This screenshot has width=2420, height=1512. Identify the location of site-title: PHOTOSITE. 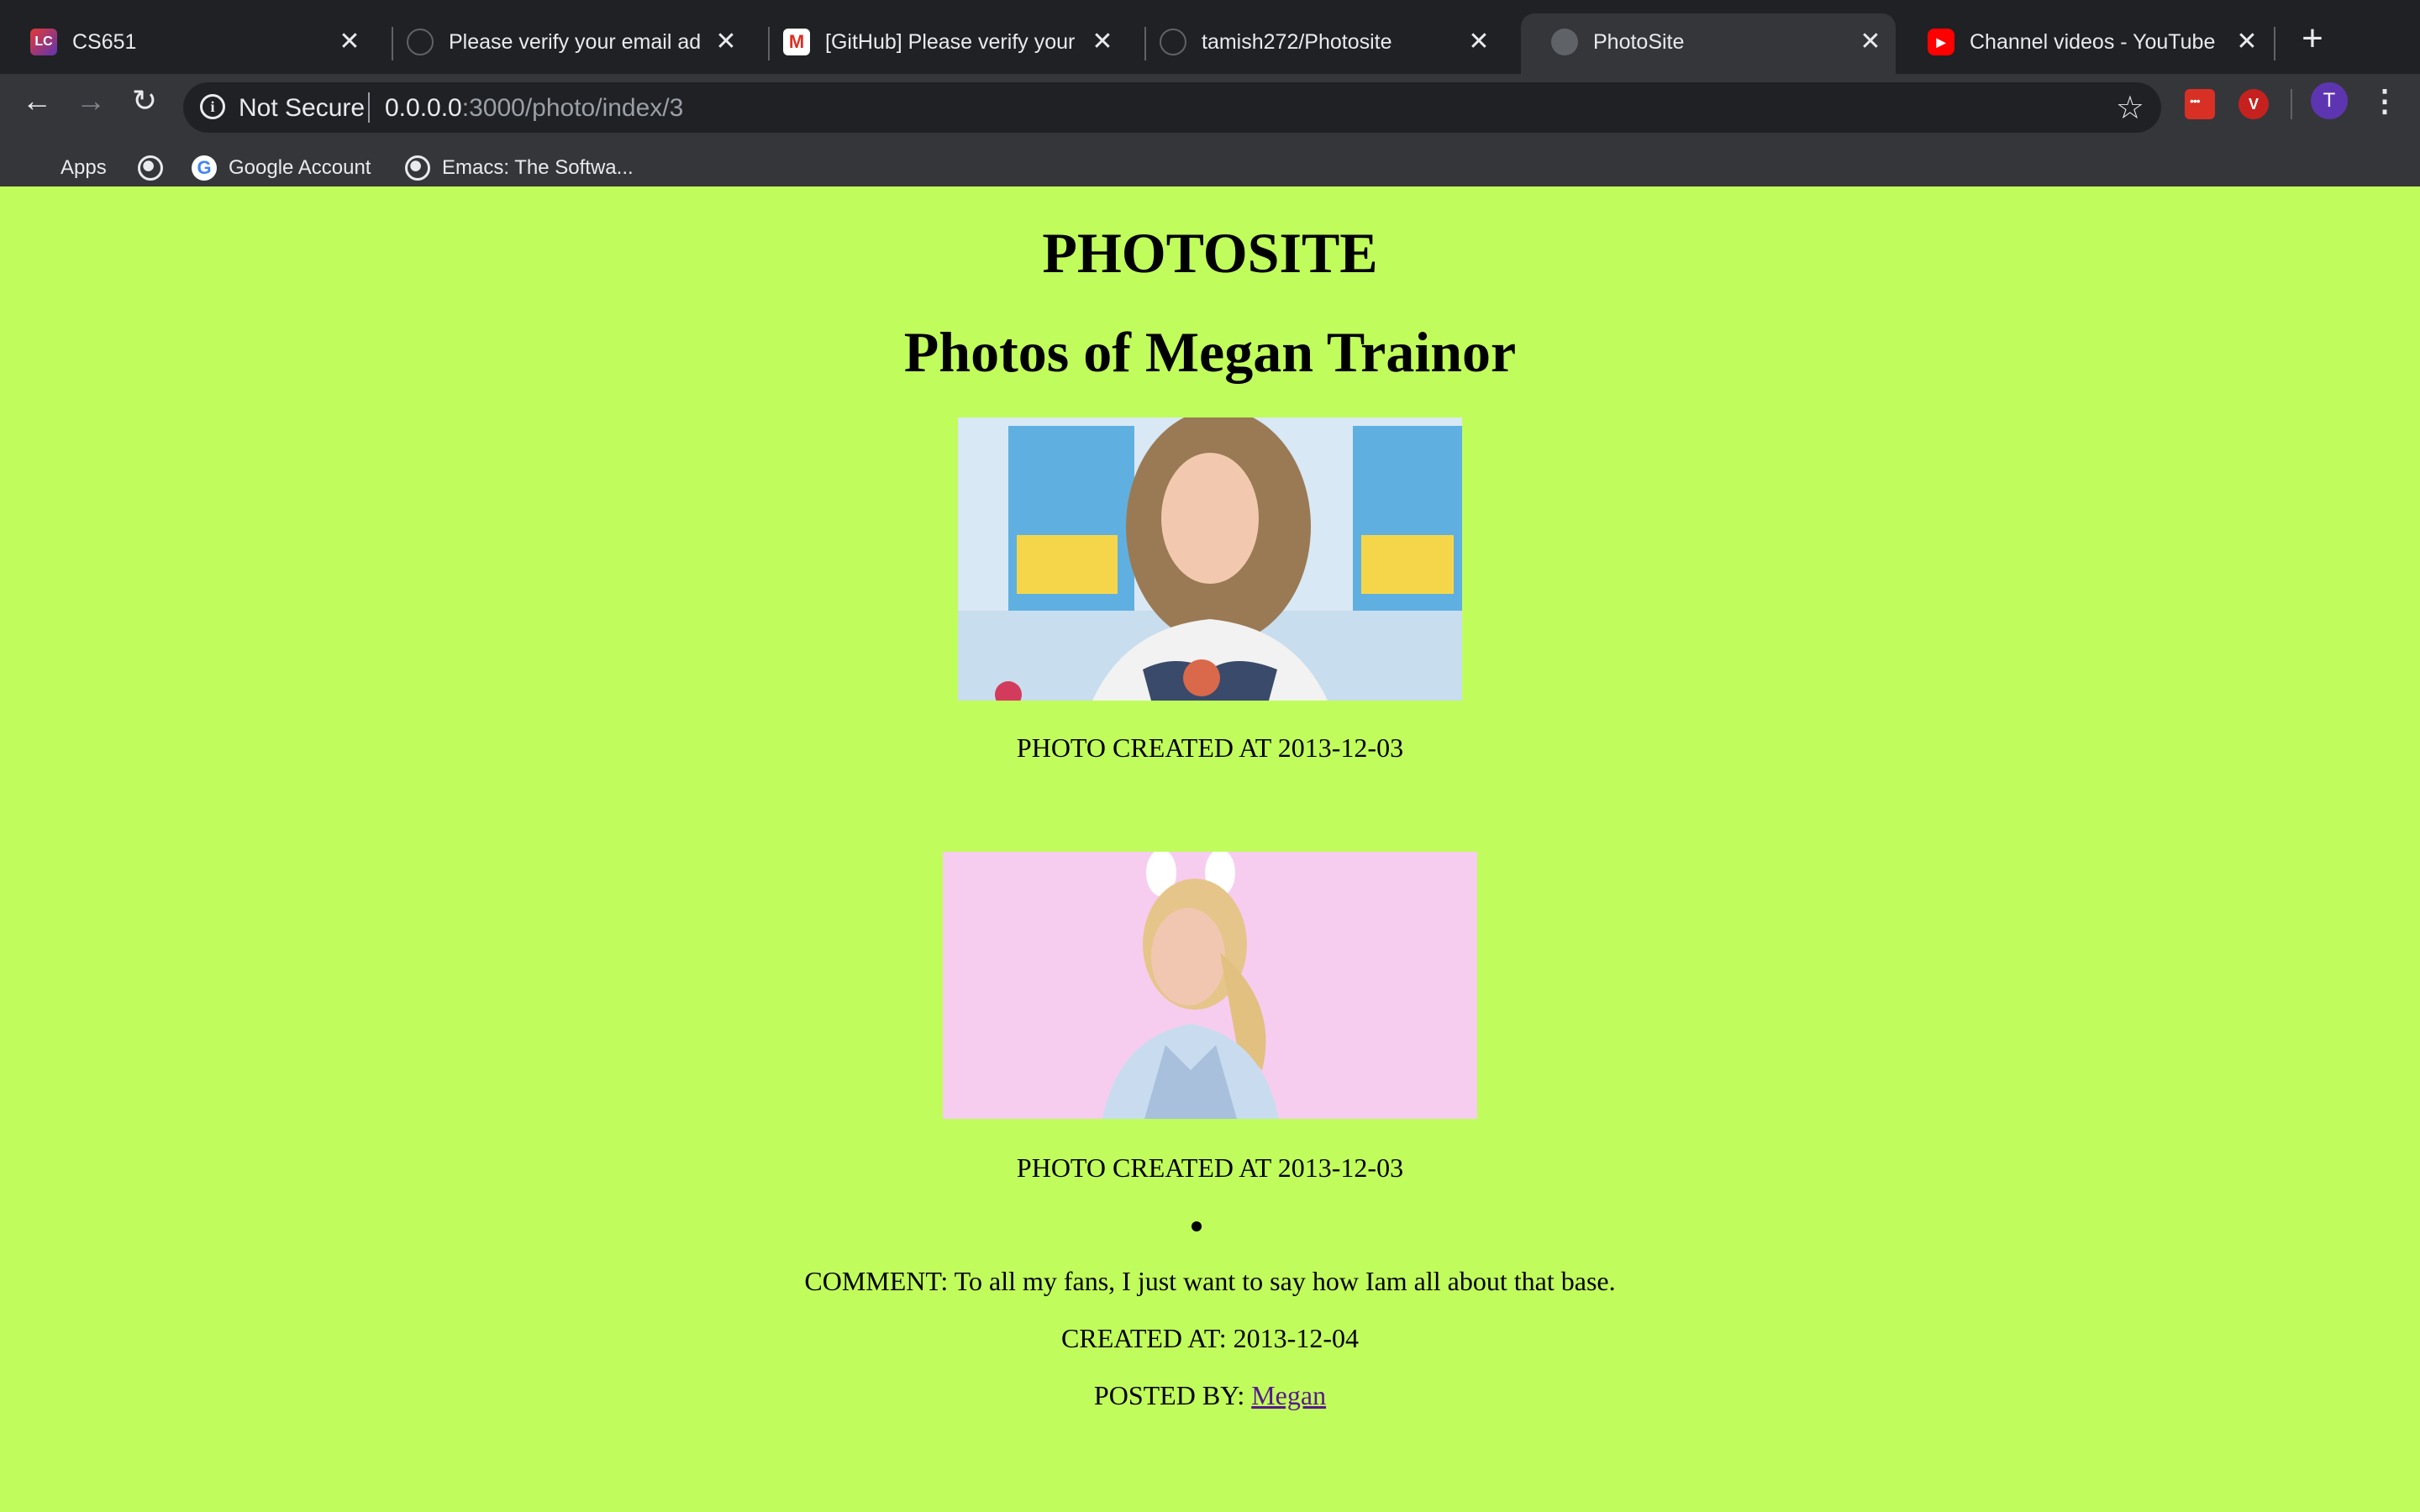
(1210, 253).